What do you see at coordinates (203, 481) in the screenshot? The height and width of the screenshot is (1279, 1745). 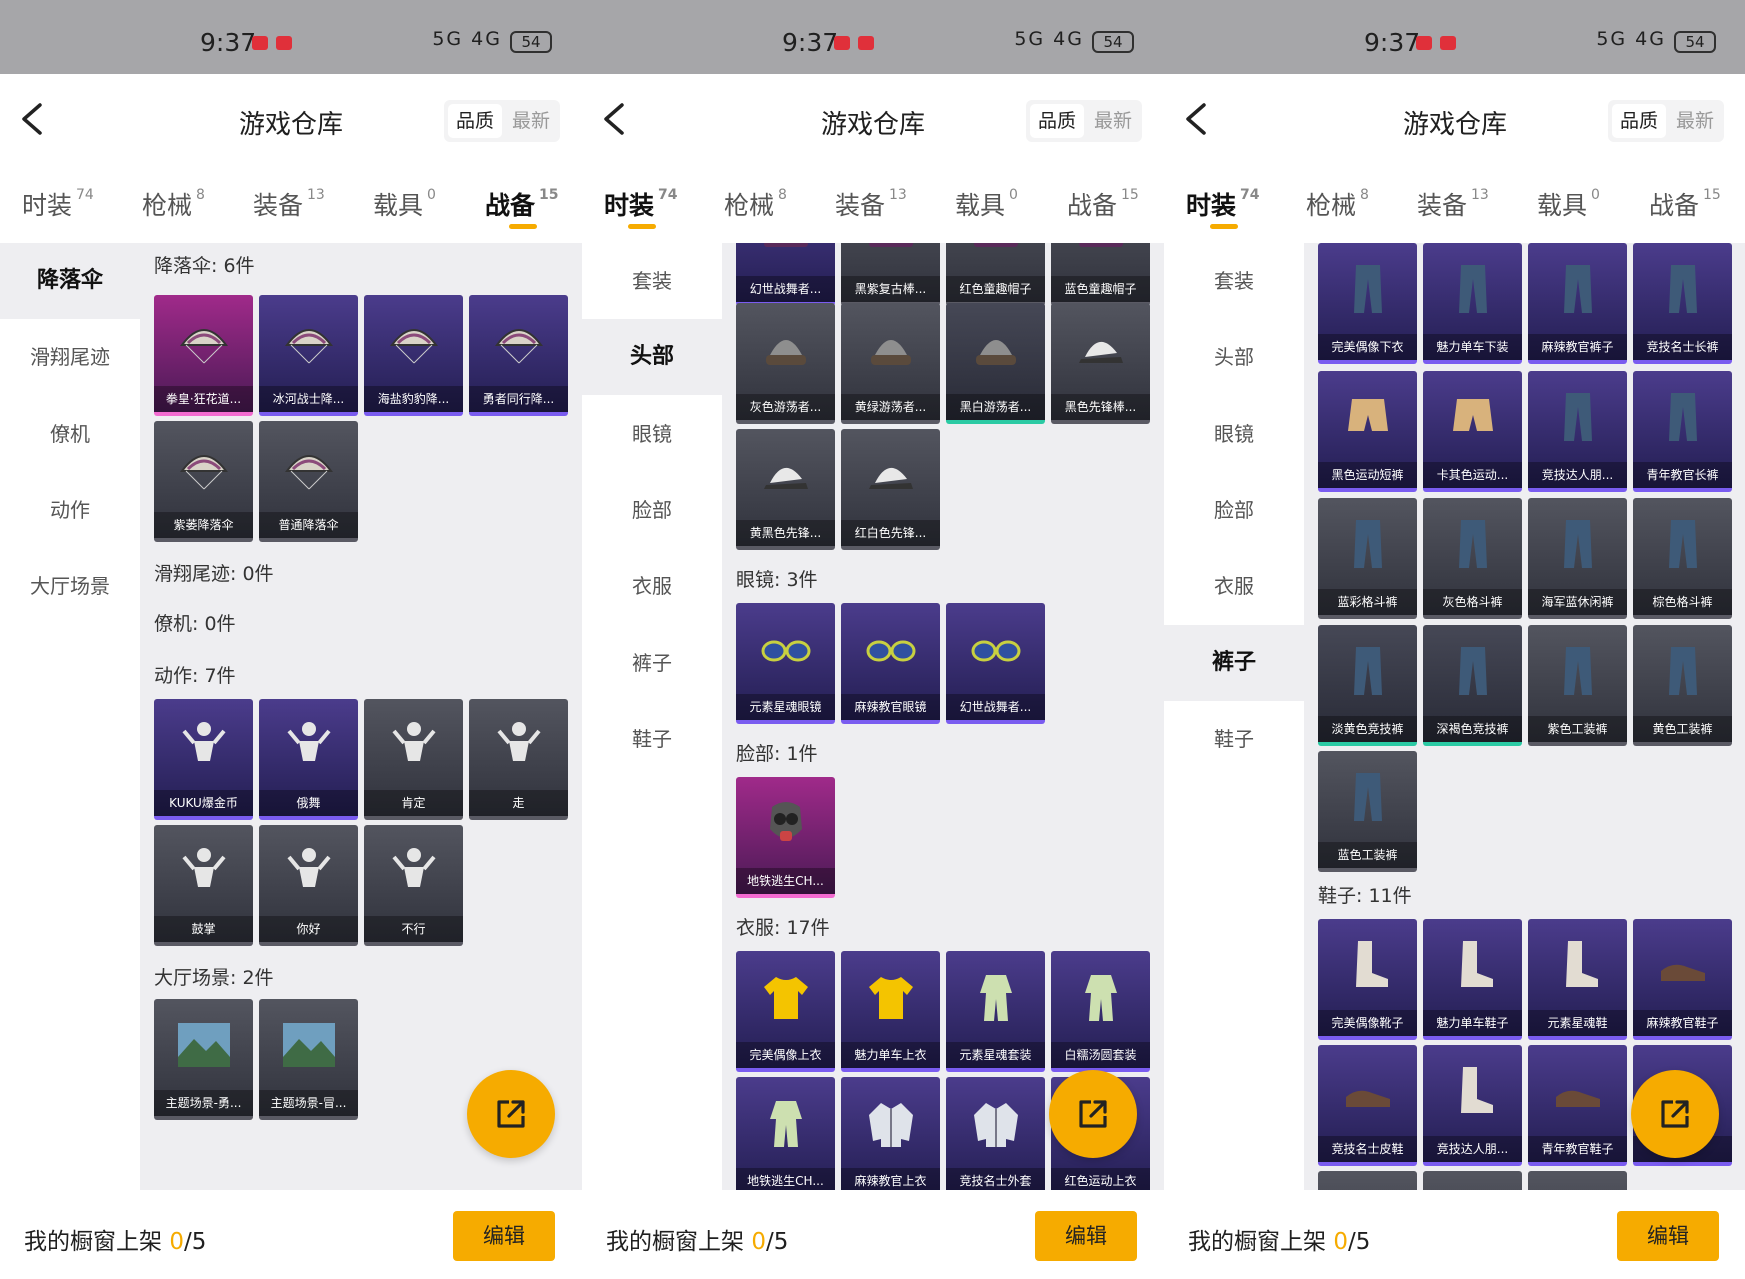 I see `item-card: 紫萎降落伞` at bounding box center [203, 481].